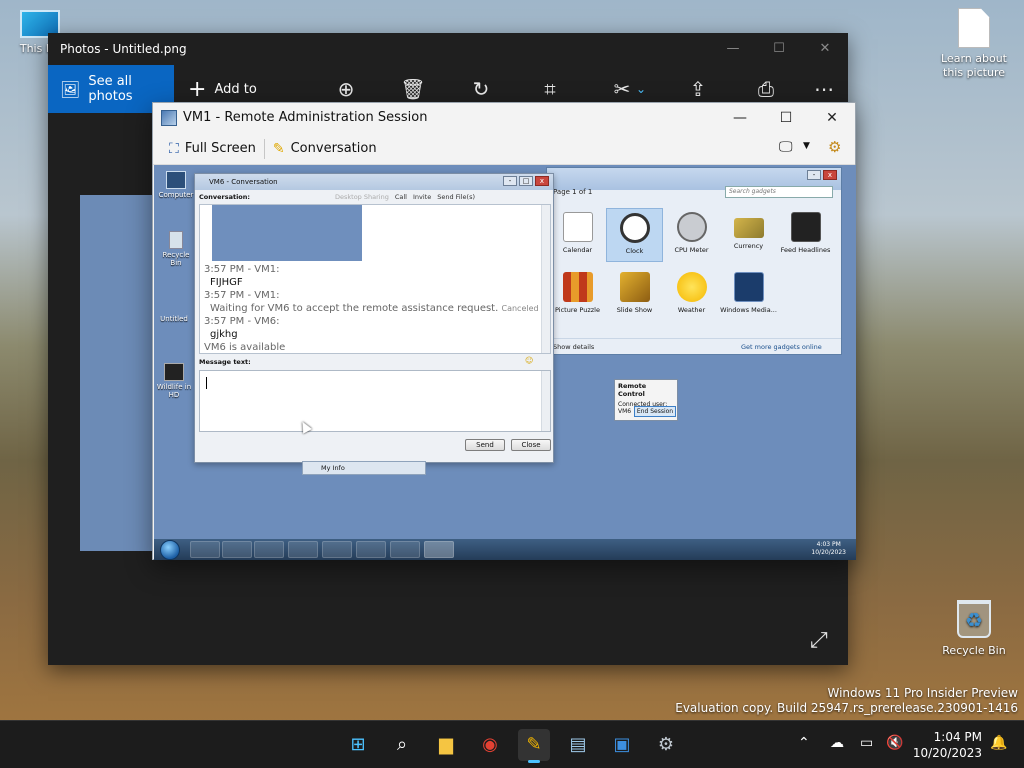 The image size is (1024, 768). I want to click on file-icon, so click(174, 307).